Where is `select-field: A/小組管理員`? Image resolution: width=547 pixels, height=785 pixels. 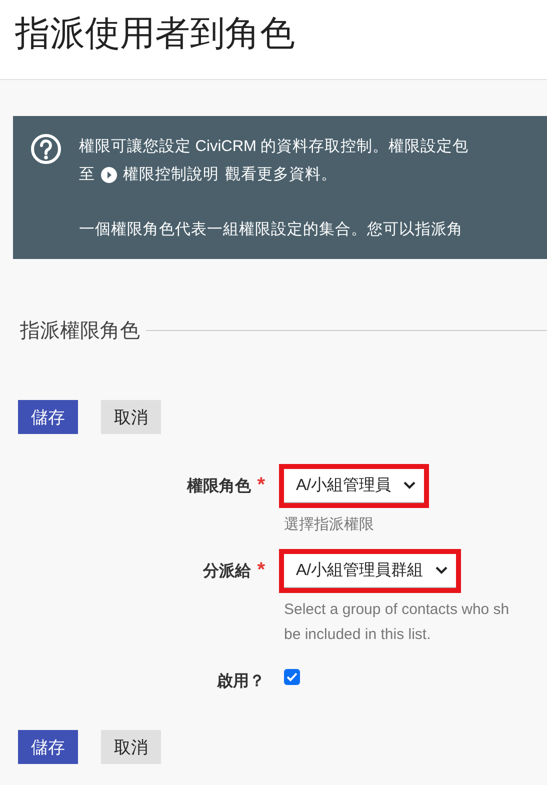
select-field: A/小組管理員 is located at coordinates (354, 486).